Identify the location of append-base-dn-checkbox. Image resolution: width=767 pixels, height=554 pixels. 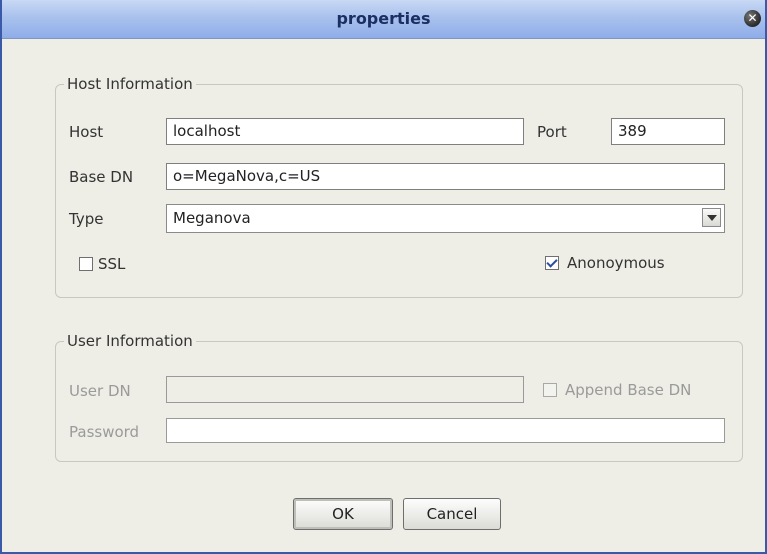
(550, 390).